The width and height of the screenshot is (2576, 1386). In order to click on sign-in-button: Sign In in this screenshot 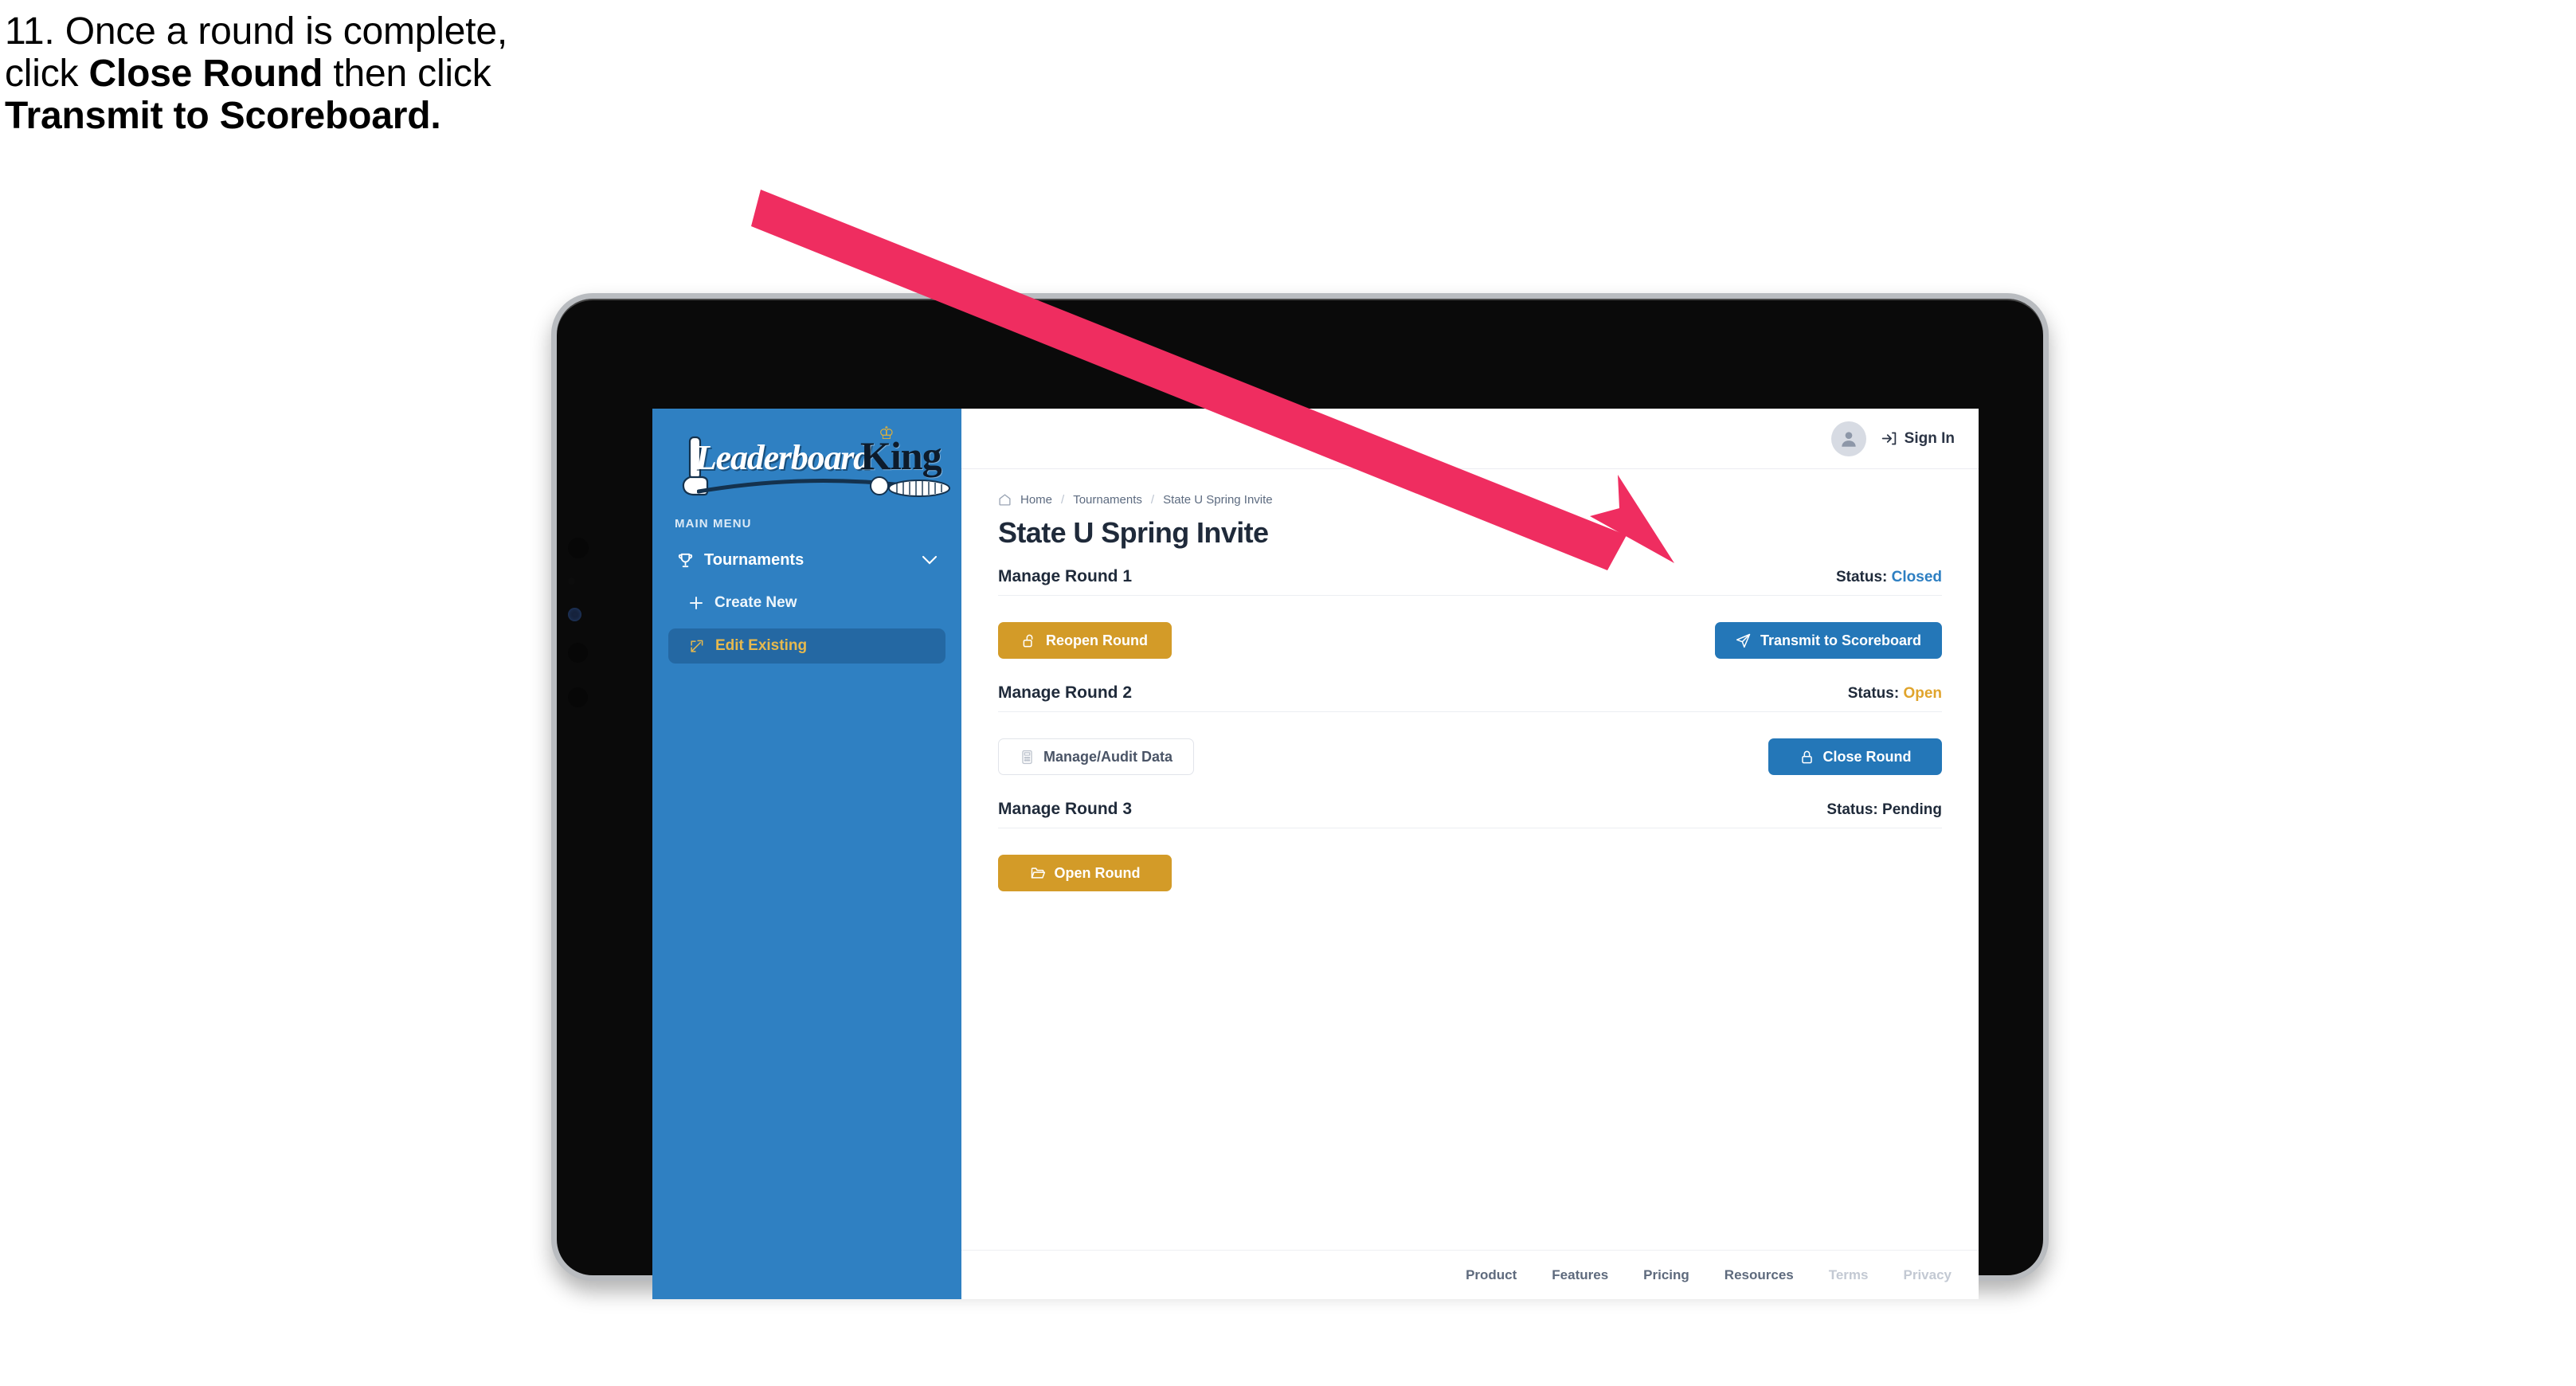, I will do `click(1918, 439)`.